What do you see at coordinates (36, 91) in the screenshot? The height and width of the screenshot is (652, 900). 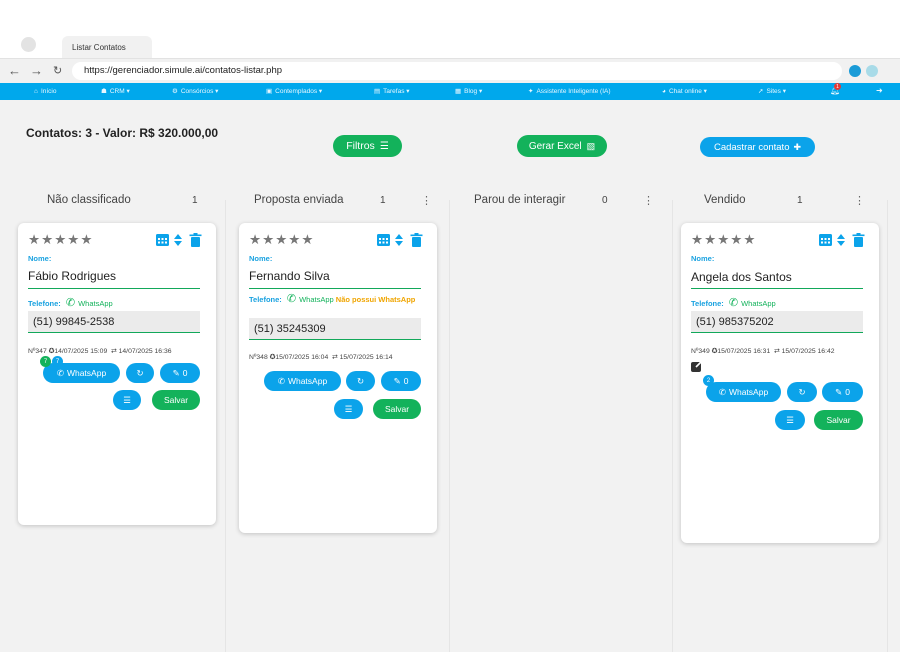 I see `home-icon: ⌂` at bounding box center [36, 91].